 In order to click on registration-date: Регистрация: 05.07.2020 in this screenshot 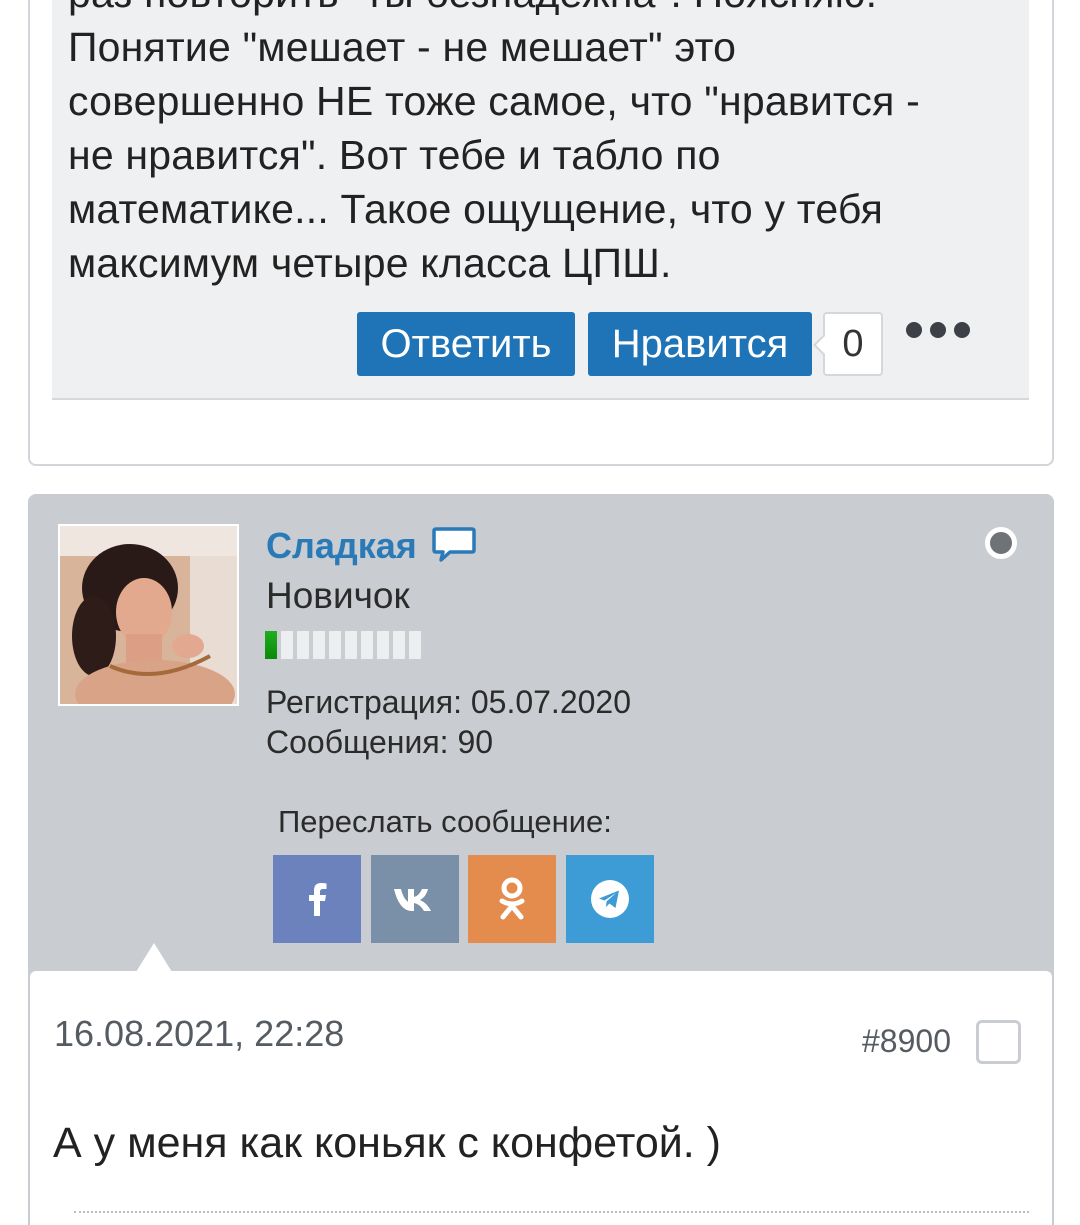, I will do `click(448, 702)`.